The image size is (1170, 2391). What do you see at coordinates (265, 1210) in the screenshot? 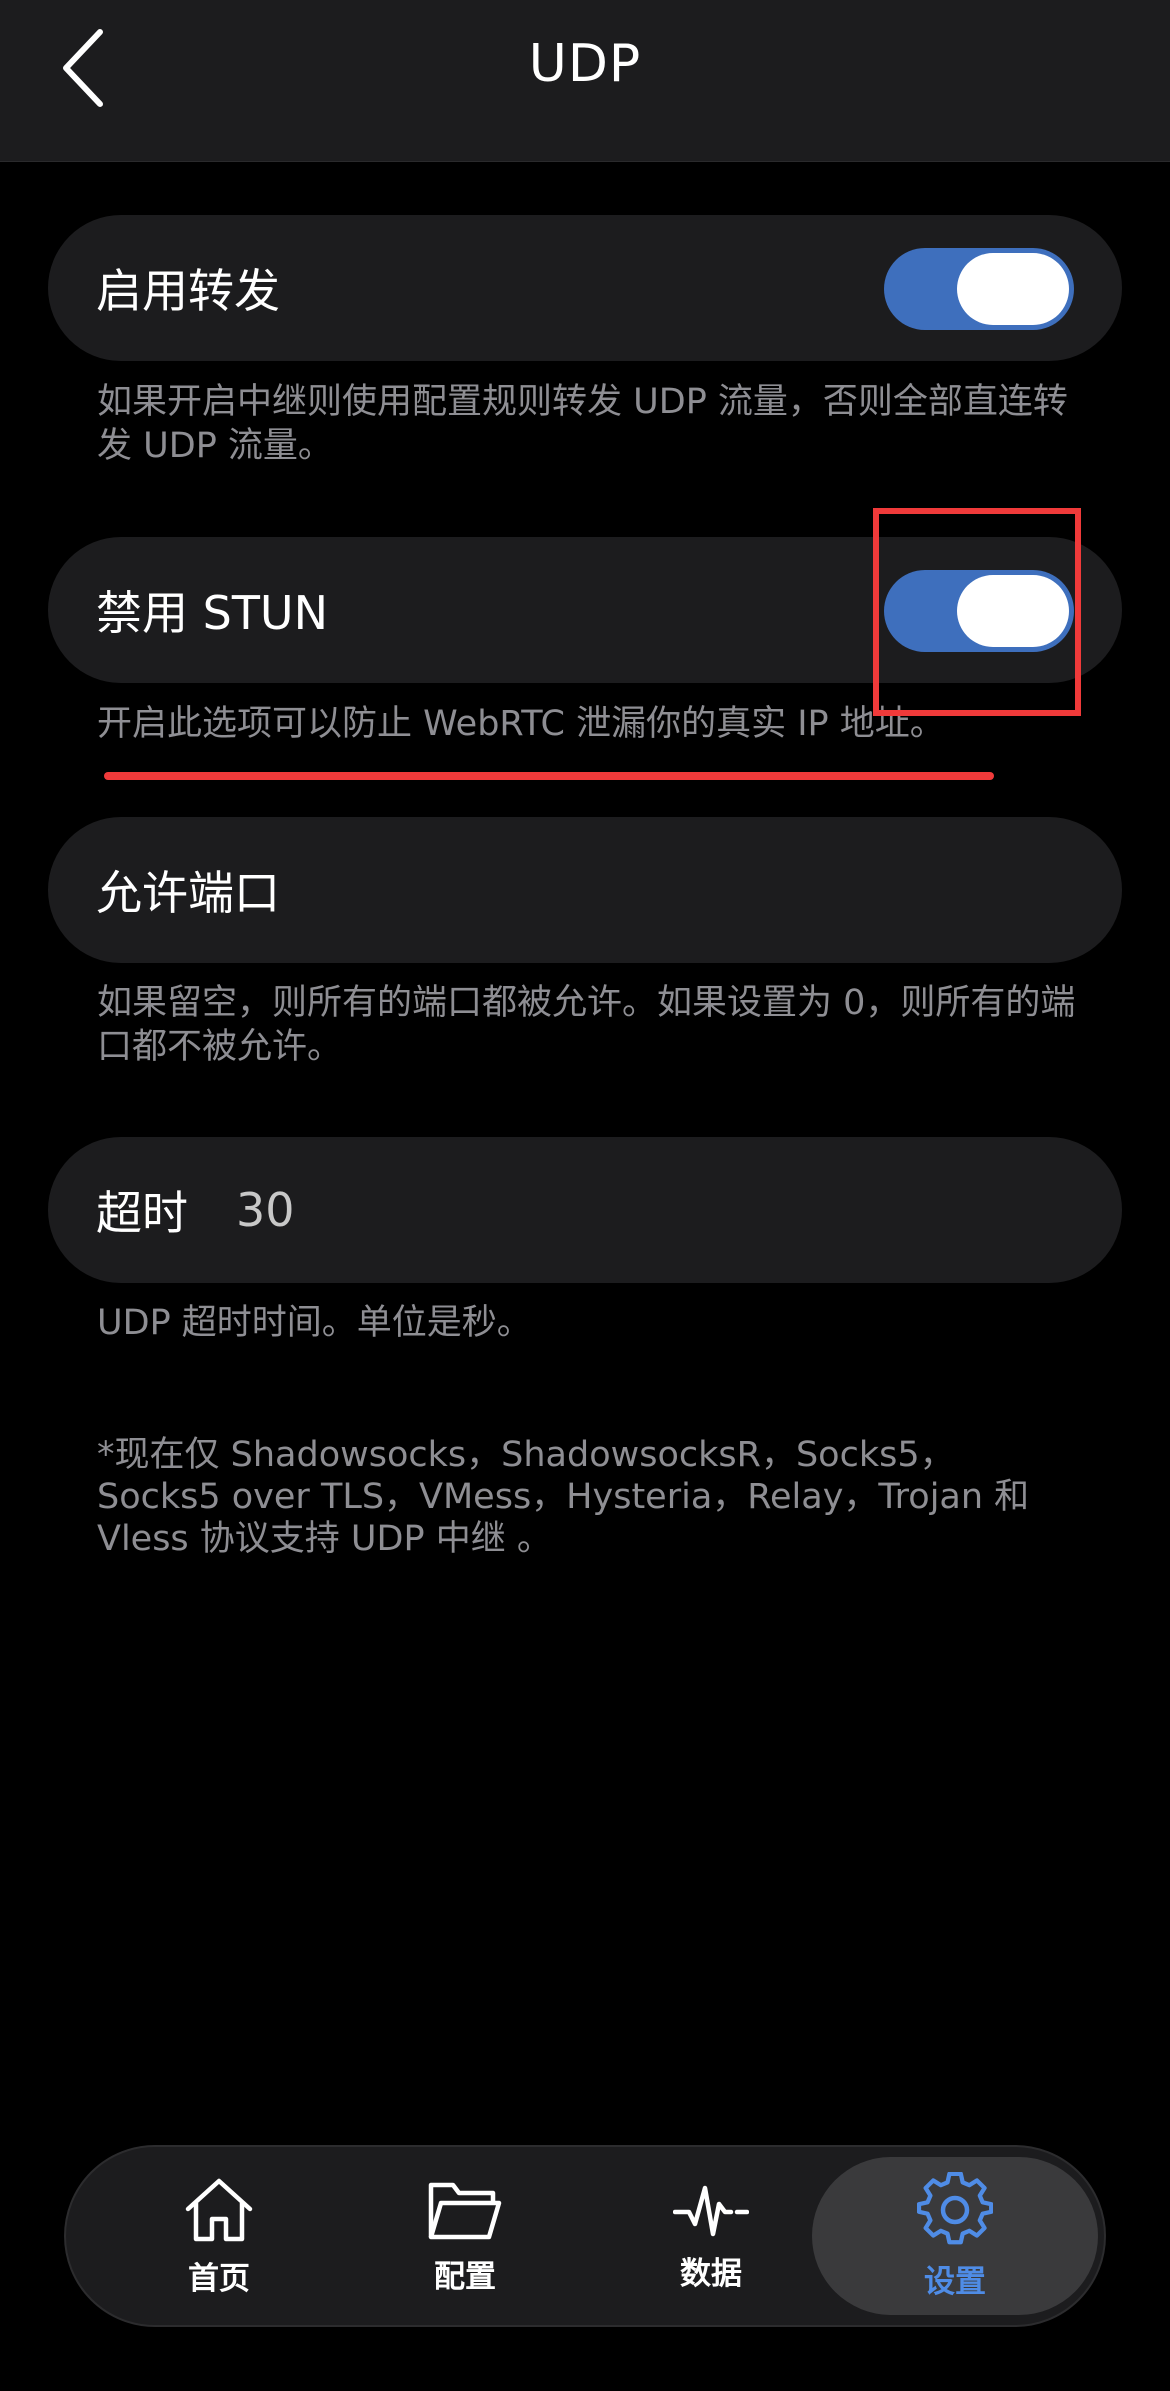
I see `timeout-value: 30` at bounding box center [265, 1210].